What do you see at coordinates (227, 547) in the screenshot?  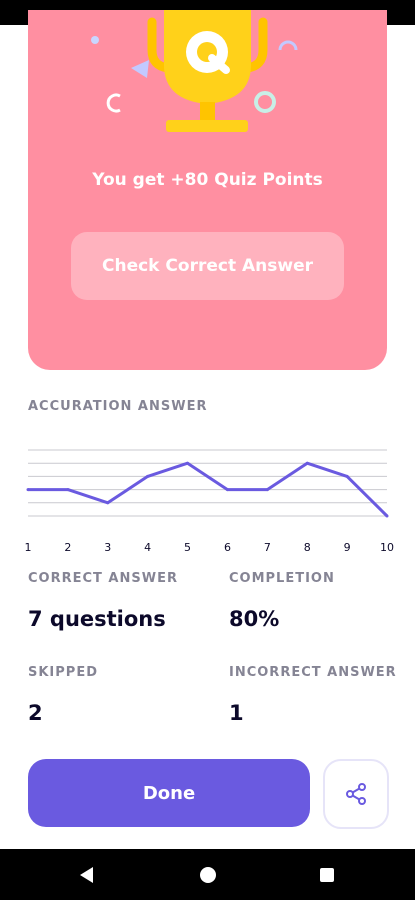 I see `chart-x-tick-label: 6` at bounding box center [227, 547].